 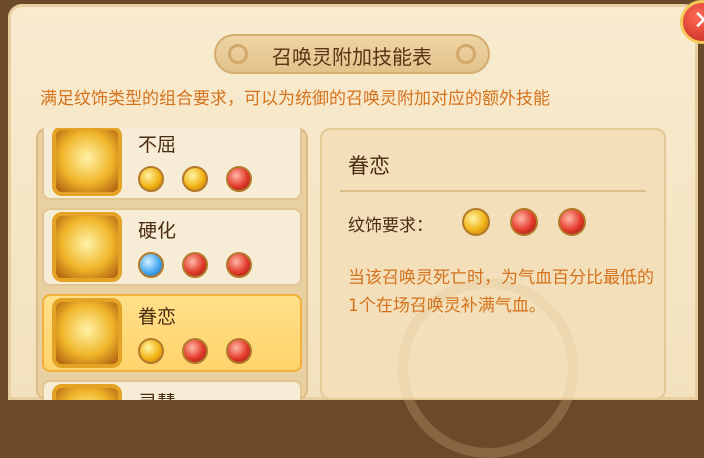 I want to click on skill-name: 不屈, so click(x=157, y=145).